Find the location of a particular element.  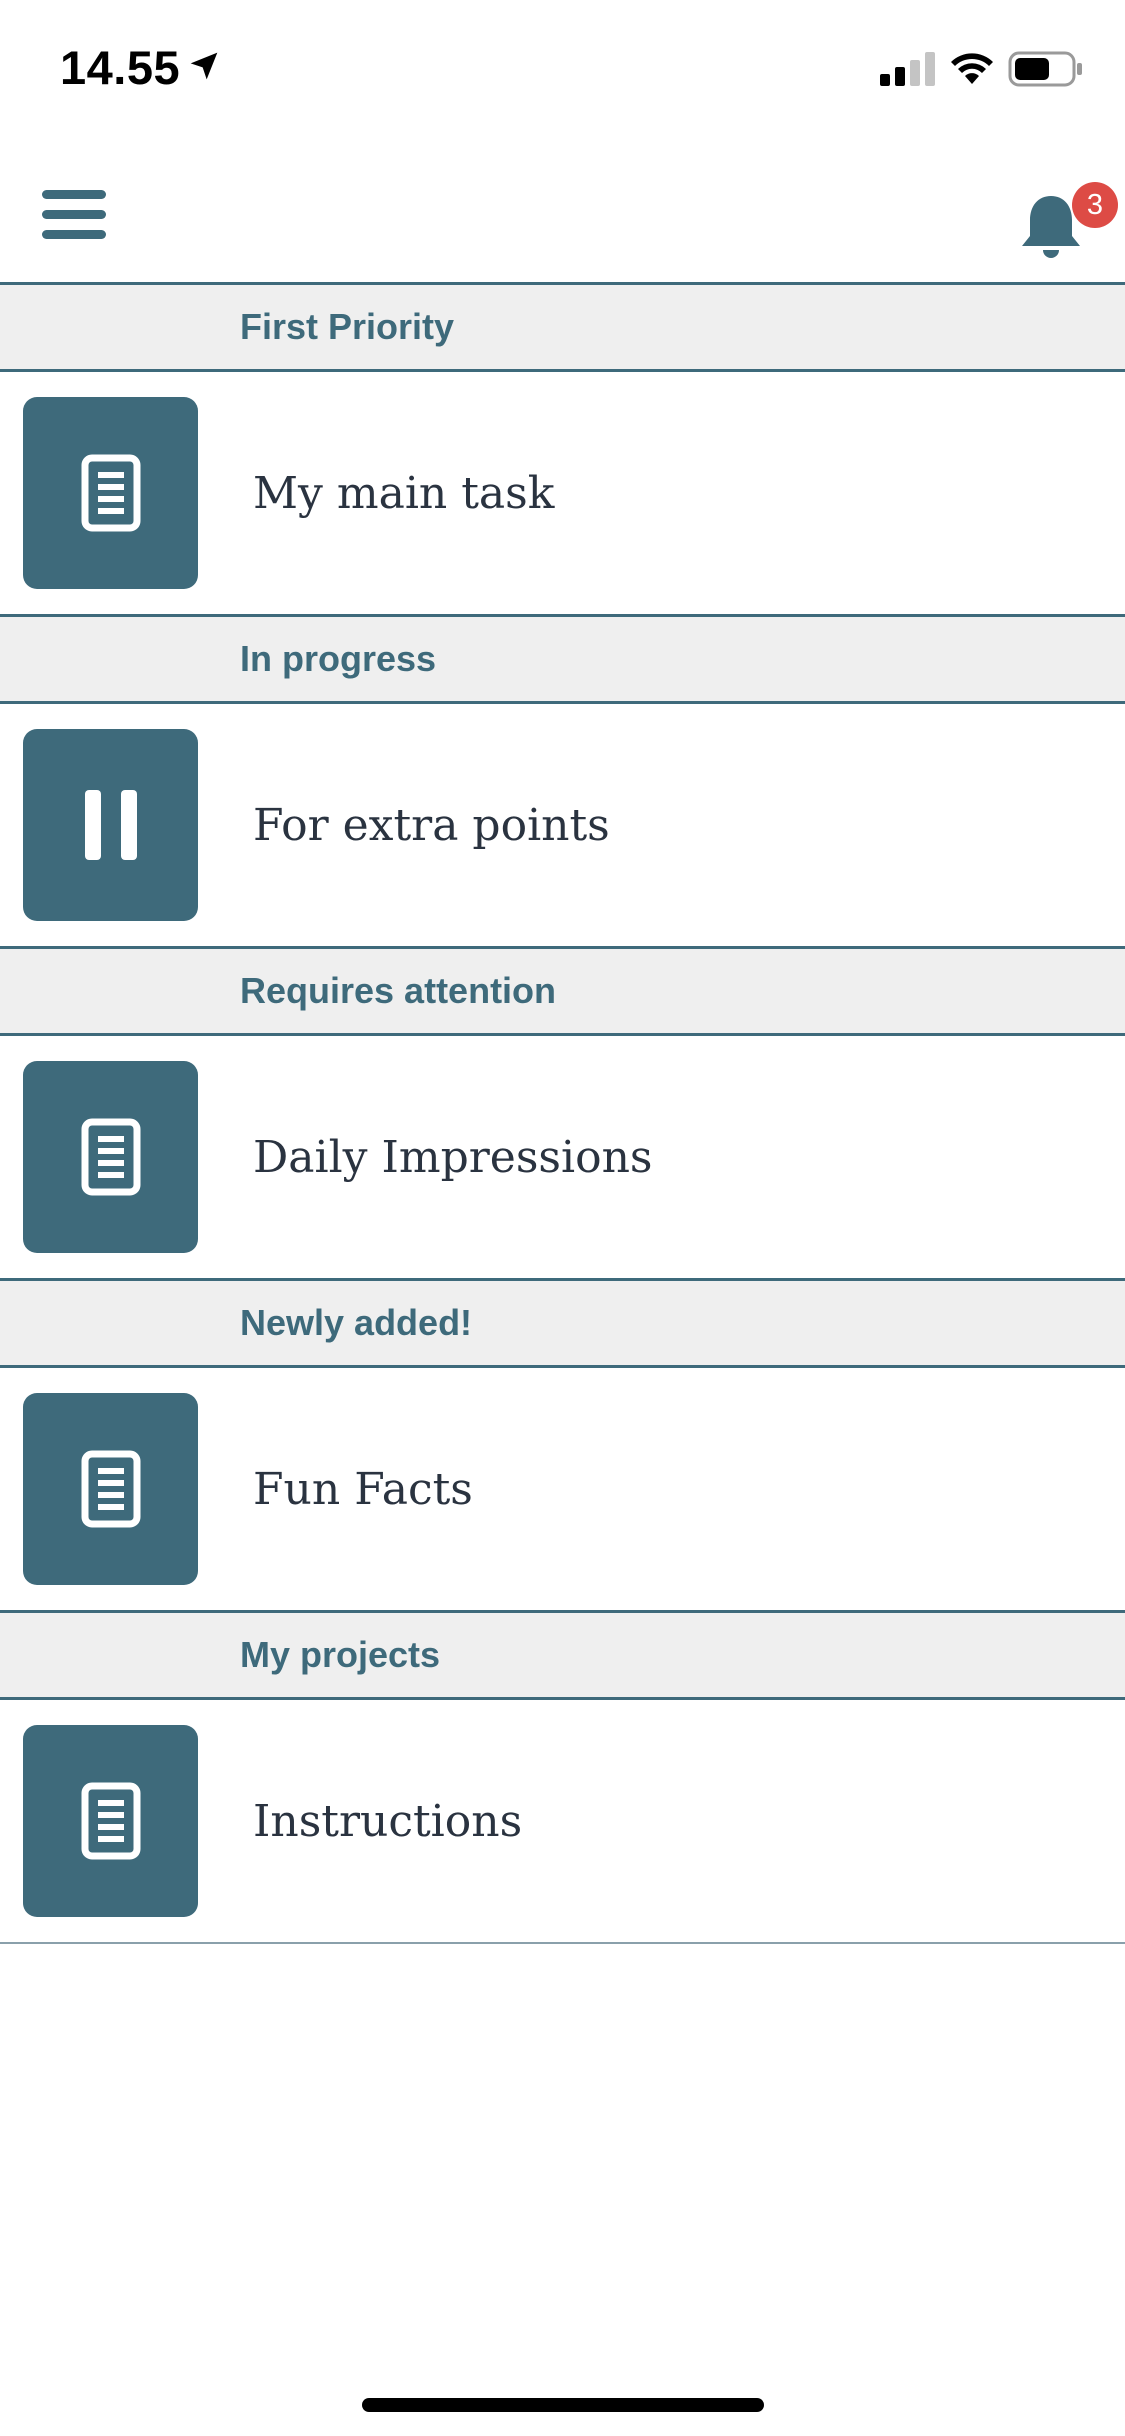

battery-icon is located at coordinates (1045, 69).